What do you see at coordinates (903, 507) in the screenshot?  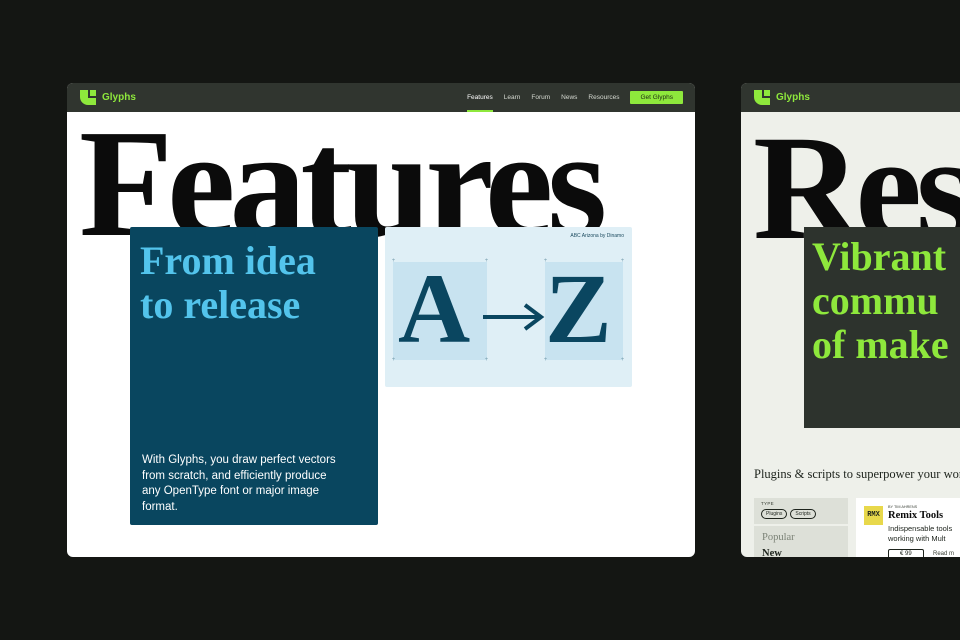 I see `plugin-author: BY TIM AHRENS` at bounding box center [903, 507].